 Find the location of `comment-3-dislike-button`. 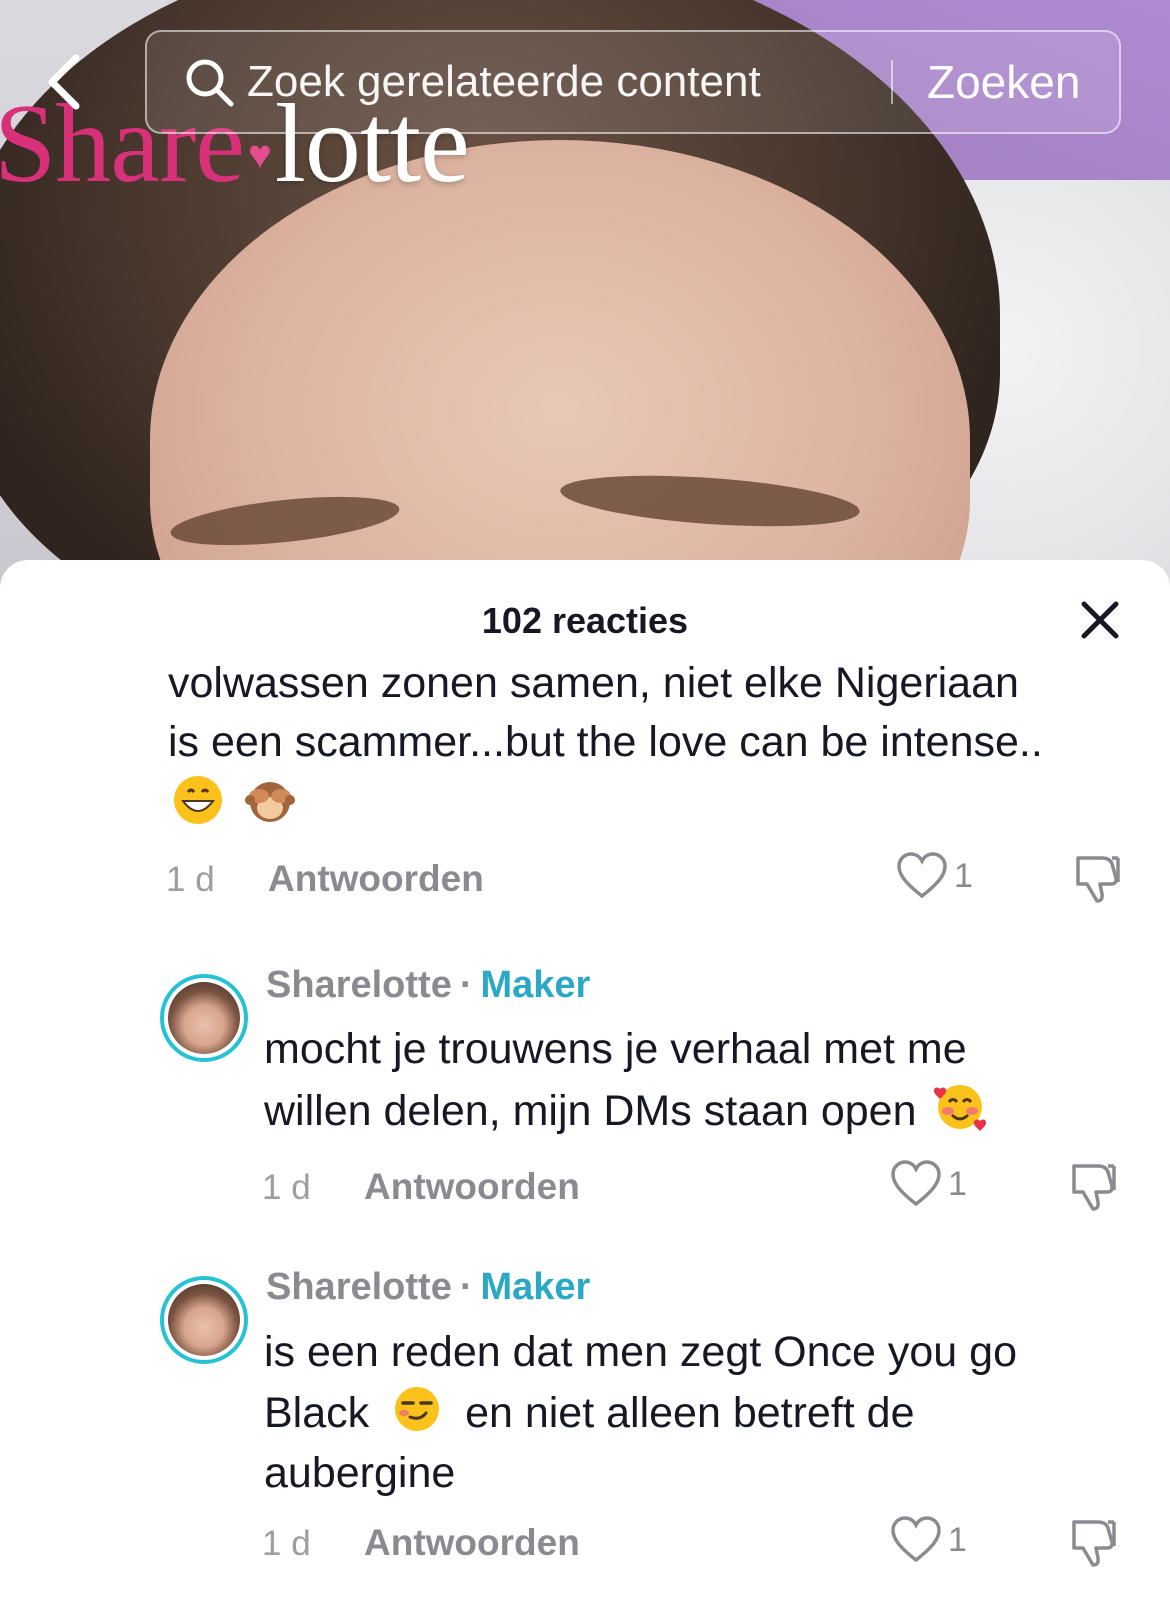

comment-3-dislike-button is located at coordinates (1093, 1543).